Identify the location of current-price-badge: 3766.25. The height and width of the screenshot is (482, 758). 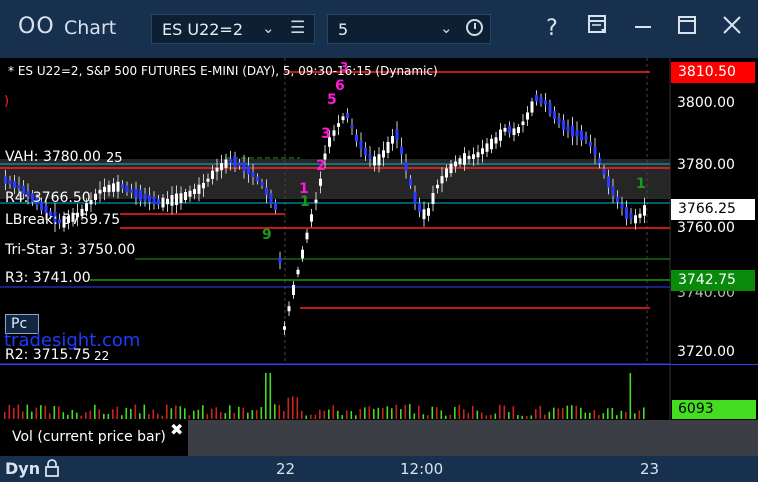
(713, 209).